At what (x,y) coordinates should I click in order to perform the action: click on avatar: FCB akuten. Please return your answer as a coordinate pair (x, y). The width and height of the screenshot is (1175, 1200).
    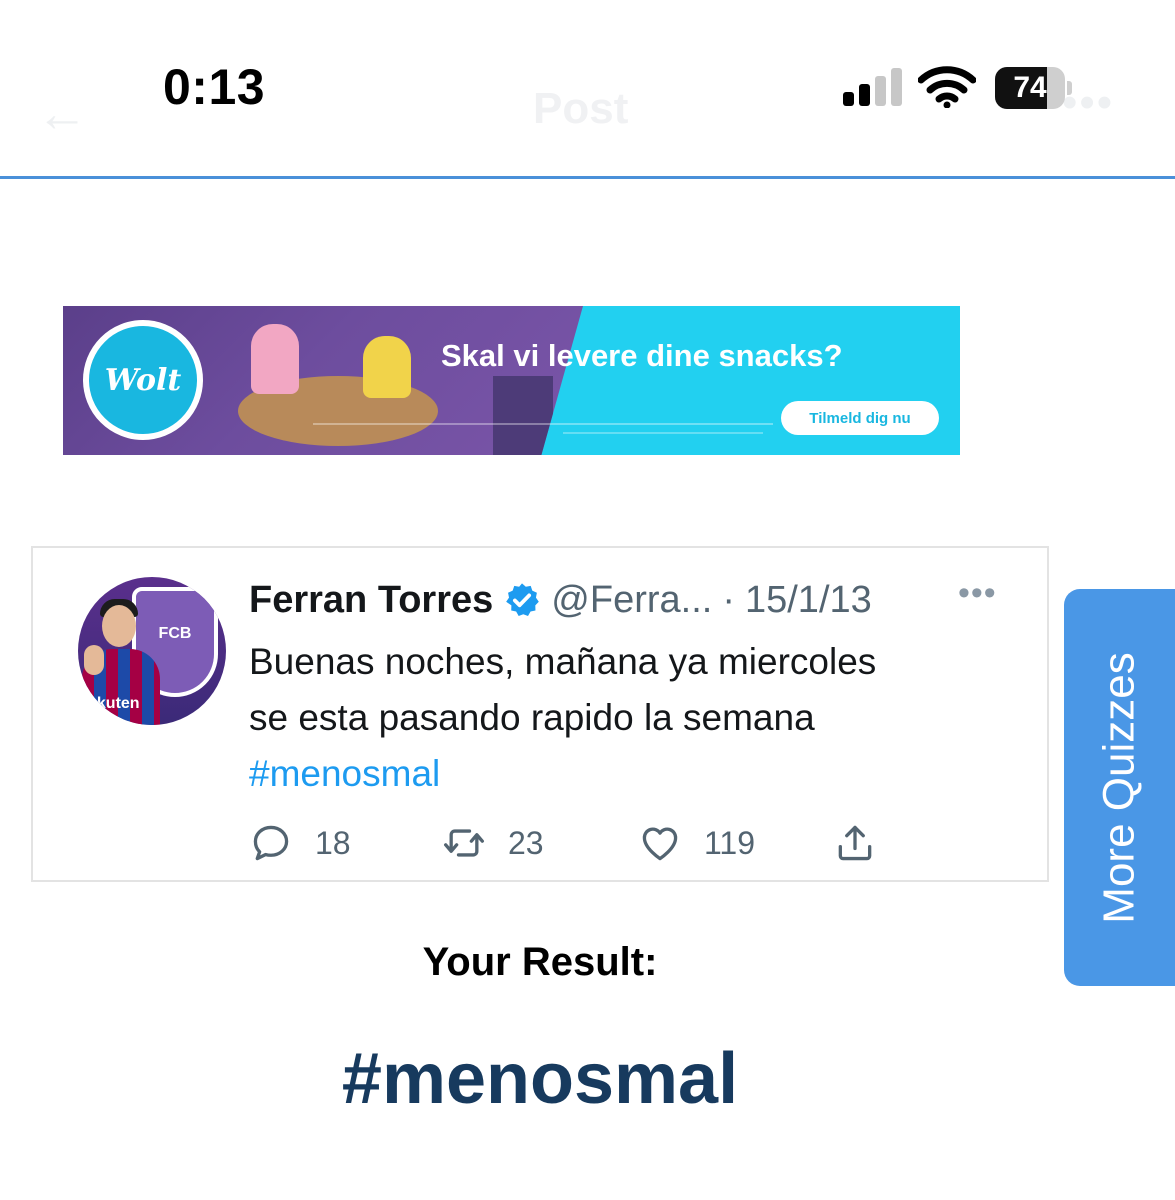
    Looking at the image, I should click on (152, 651).